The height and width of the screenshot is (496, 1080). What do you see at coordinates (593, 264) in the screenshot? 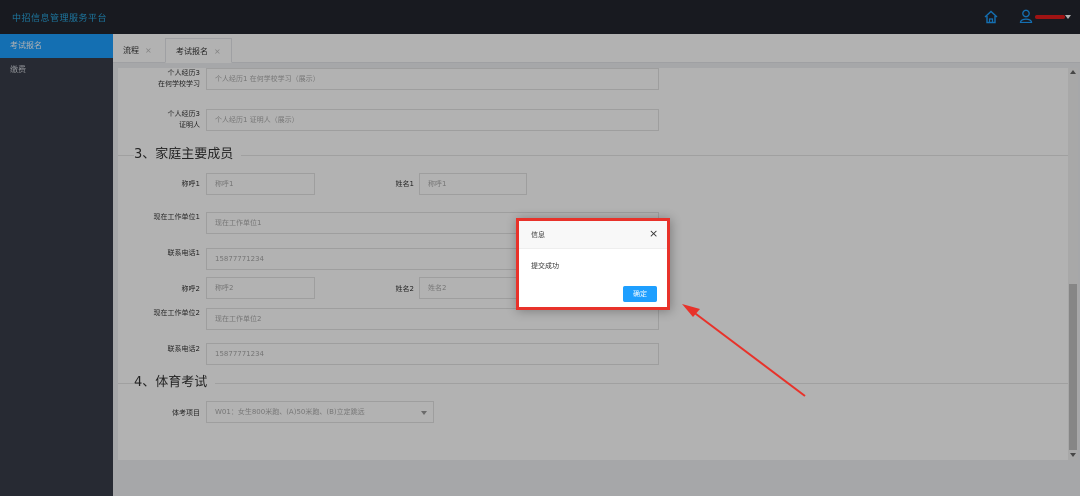
I see `info-dialog: 信息 × 提交成功 确定` at bounding box center [593, 264].